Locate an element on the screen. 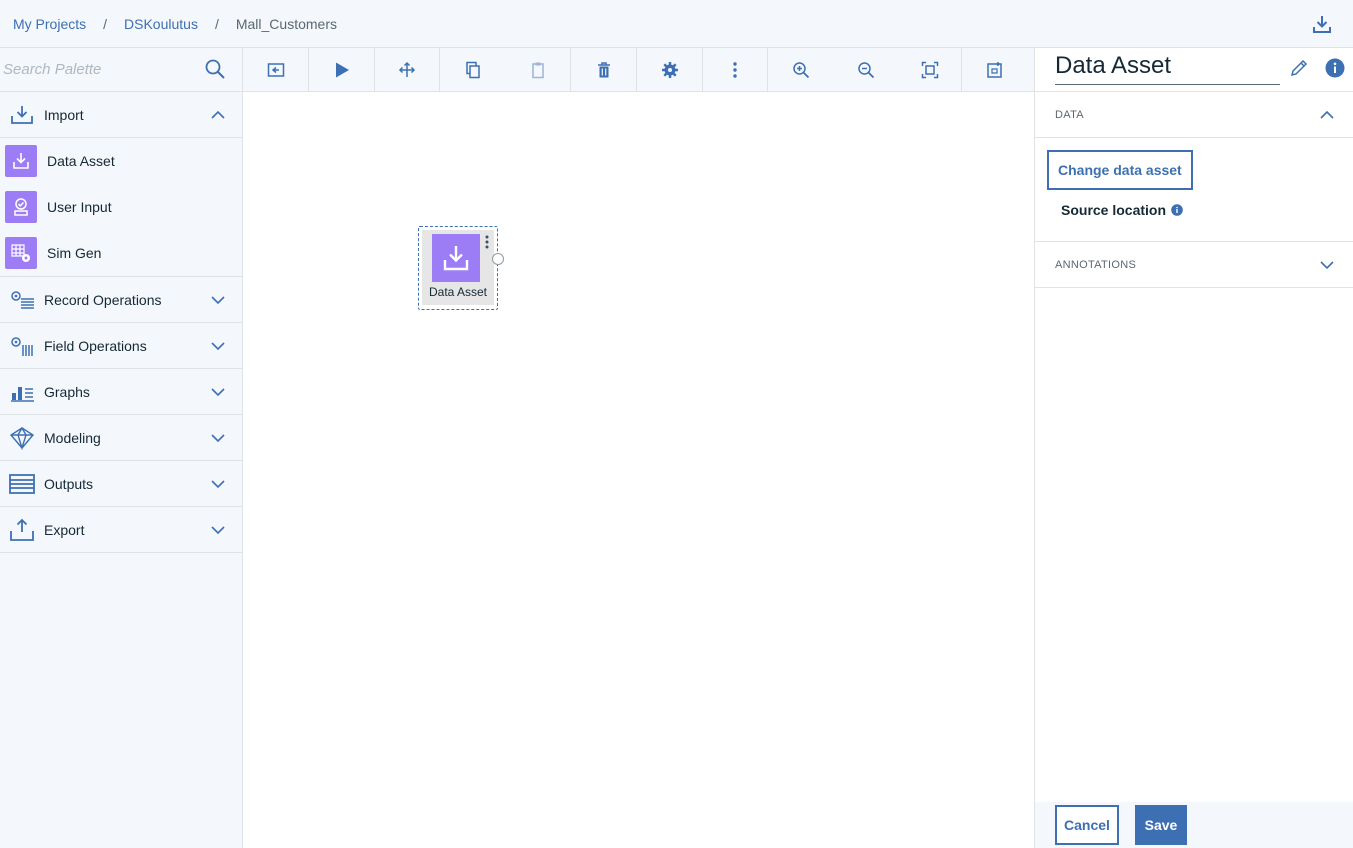 The height and width of the screenshot is (848, 1353). palette-category-label: Field Operations is located at coordinates (95, 345).